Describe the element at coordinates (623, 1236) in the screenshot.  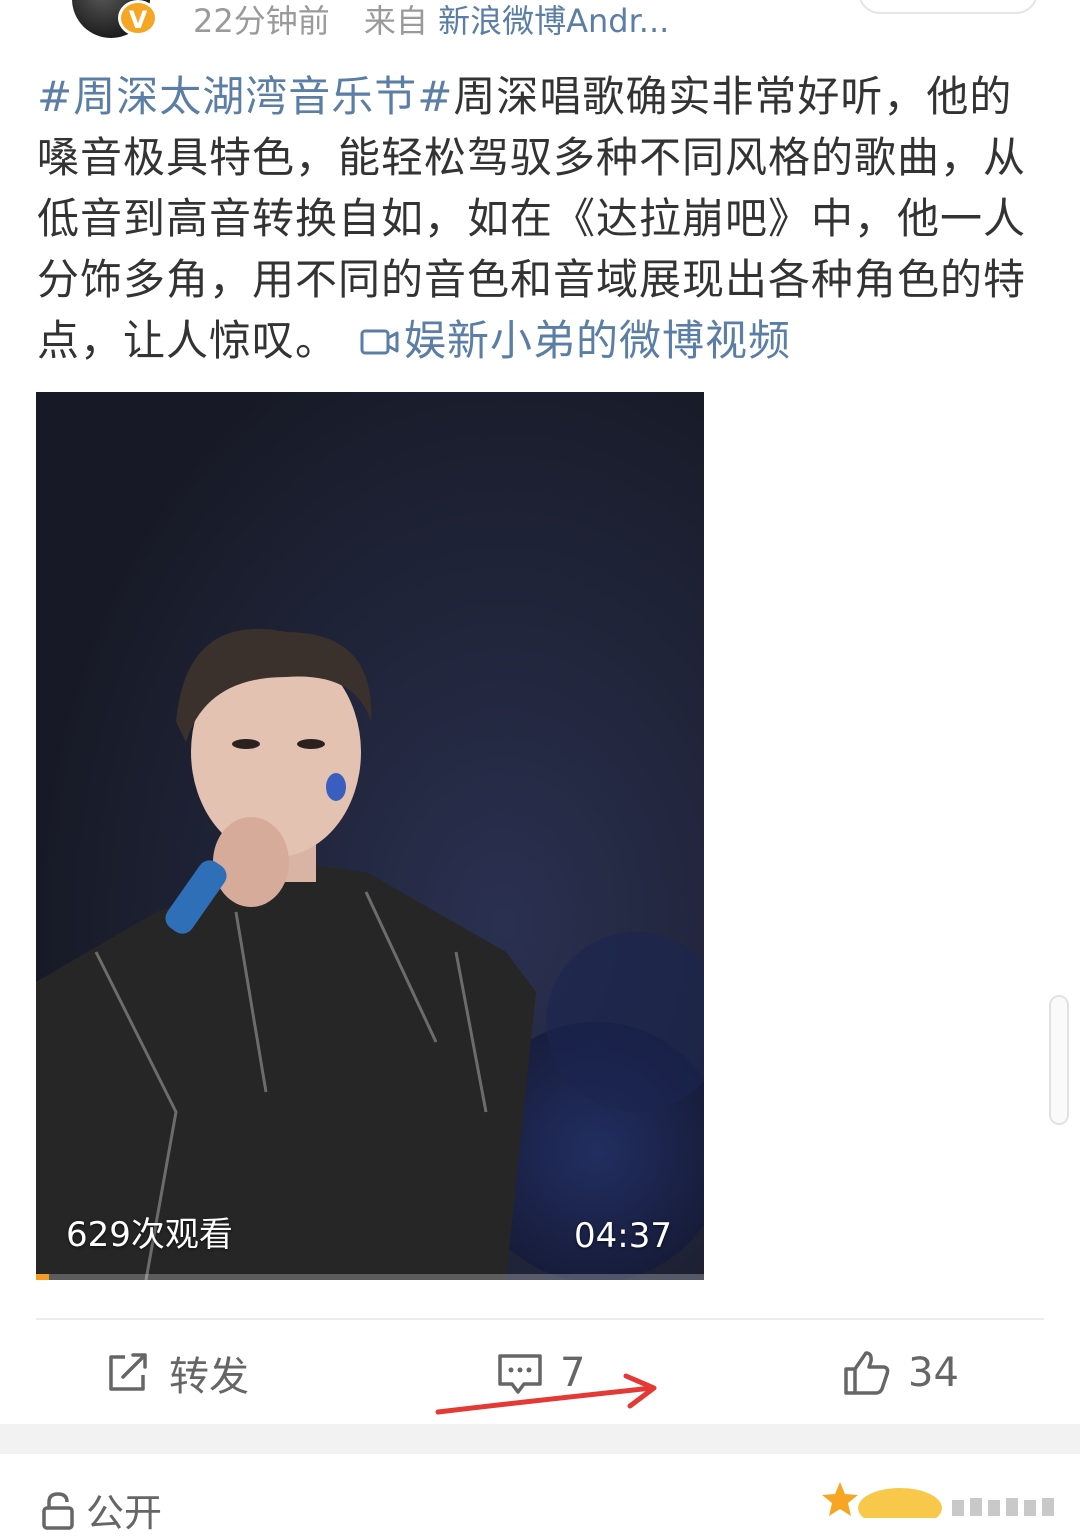
I see `video-duration: 04:37` at that location.